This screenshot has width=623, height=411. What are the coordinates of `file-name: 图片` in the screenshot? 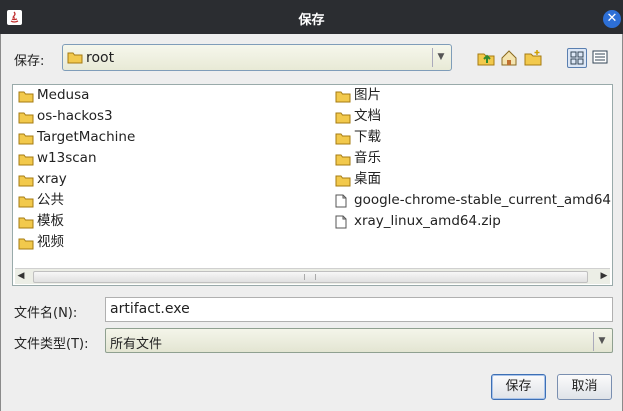 It's located at (367, 95).